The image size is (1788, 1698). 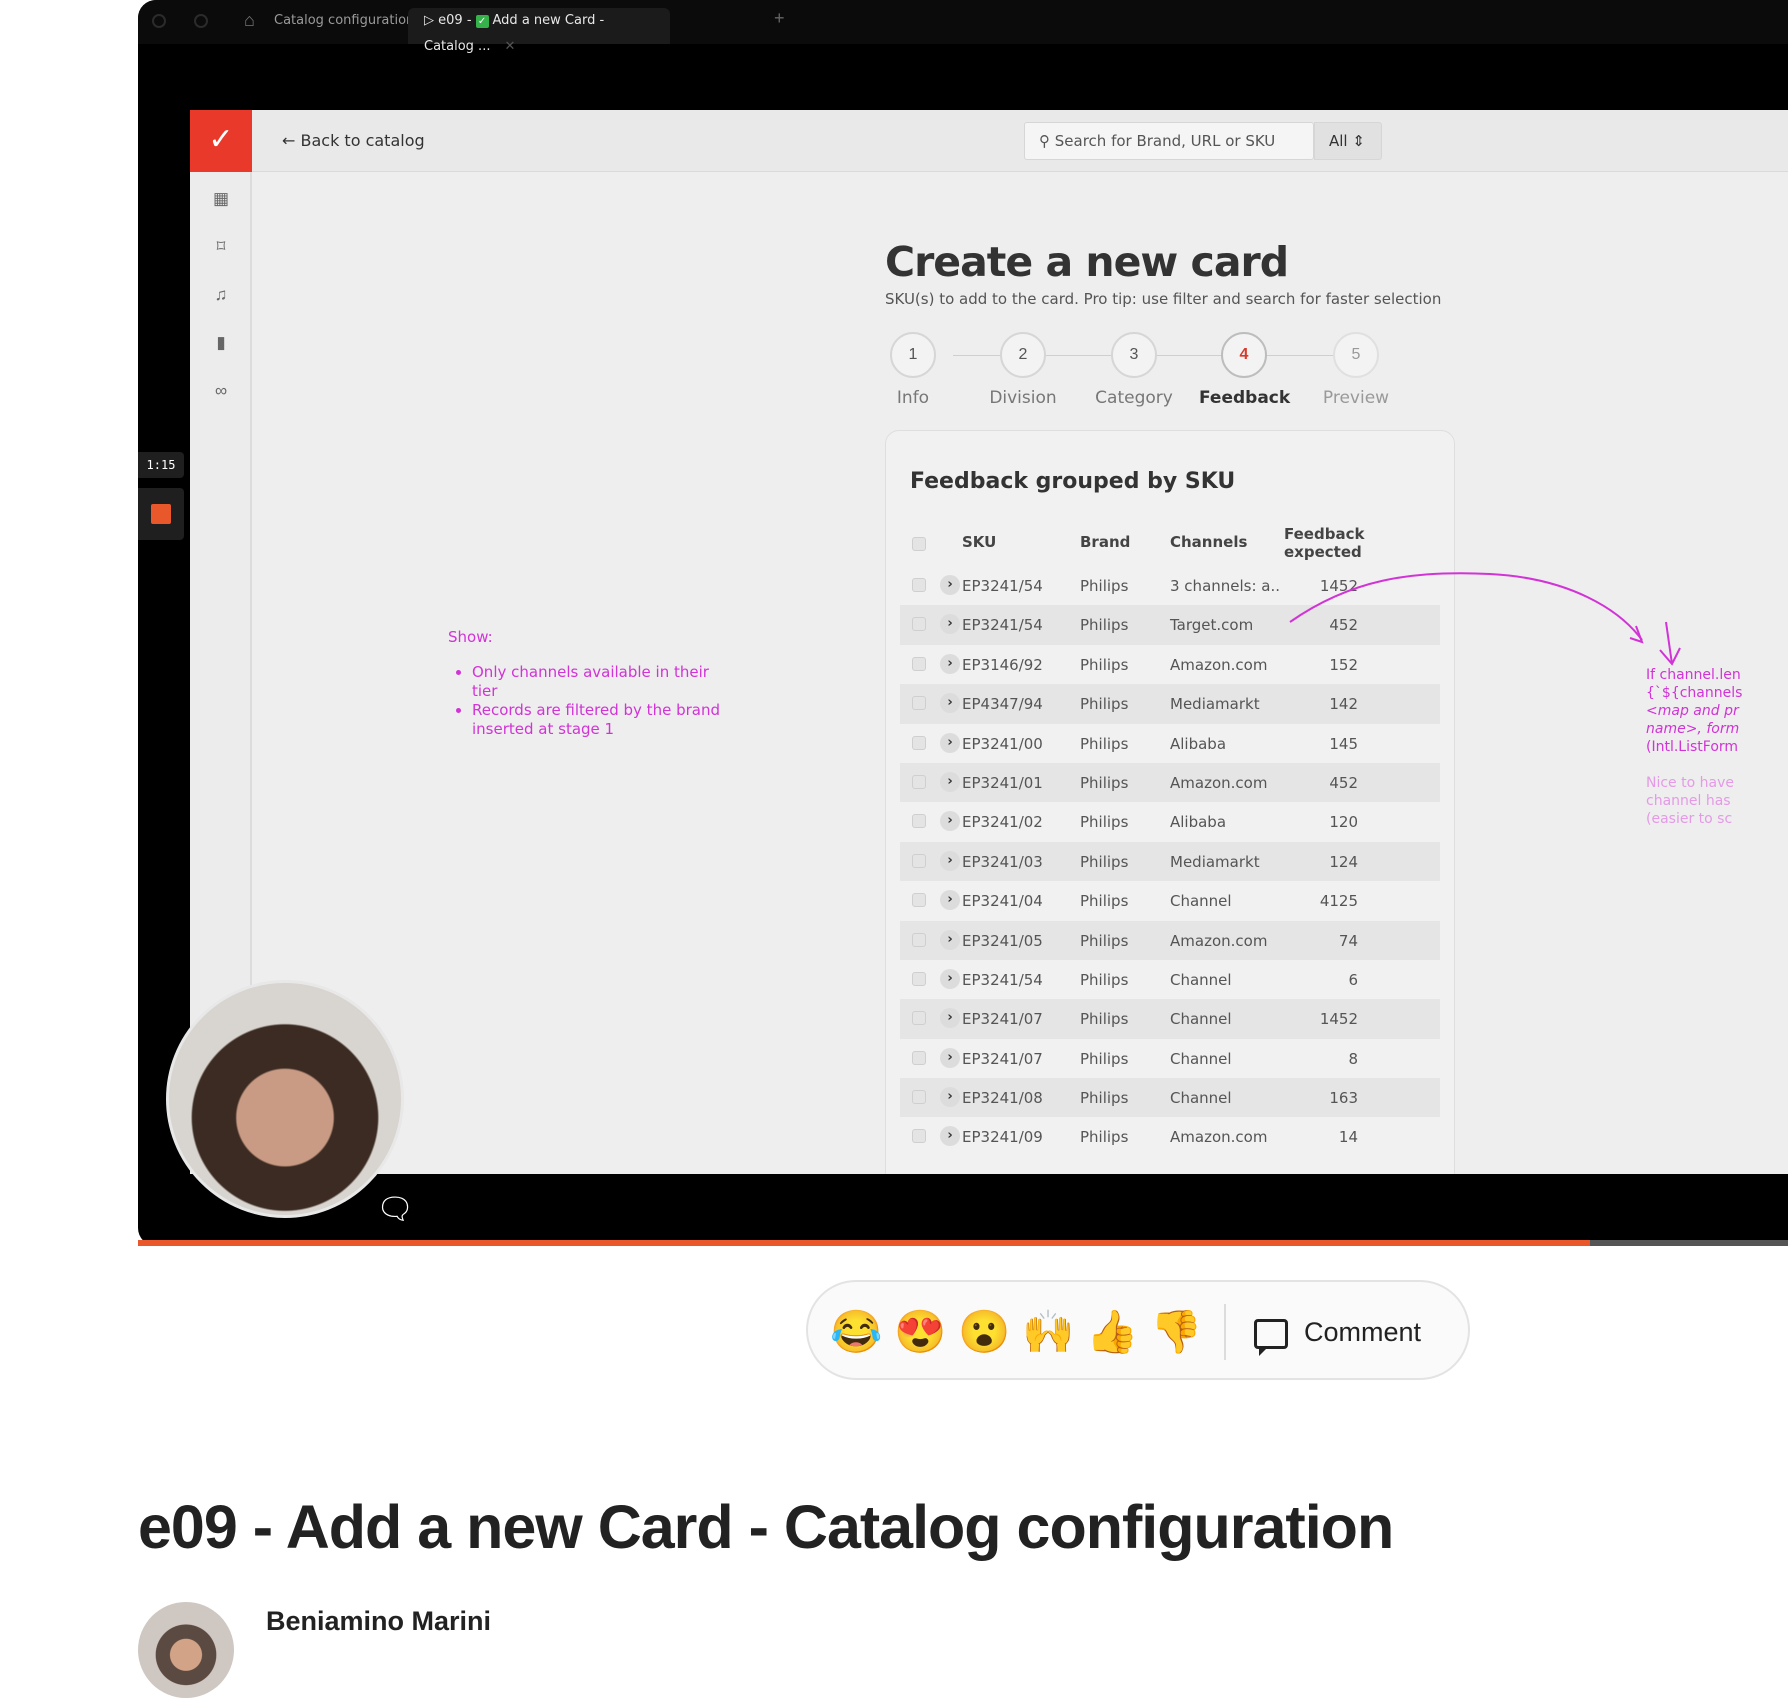 What do you see at coordinates (221, 295) in the screenshot?
I see `bell-icon: ♫` at bounding box center [221, 295].